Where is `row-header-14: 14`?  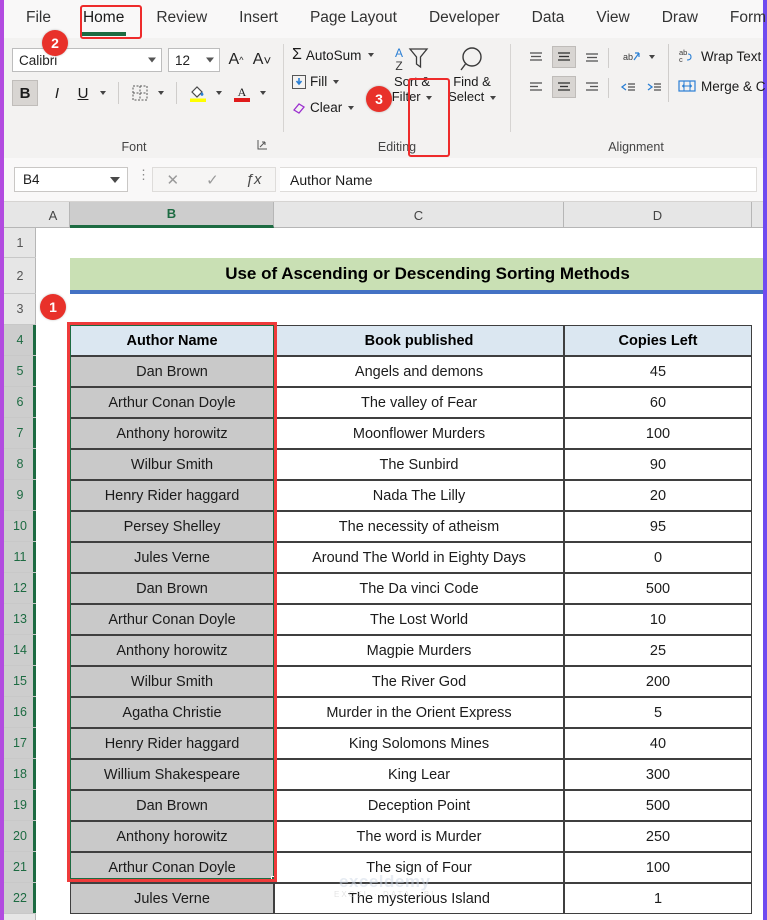 row-header-14: 14 is located at coordinates (20, 650).